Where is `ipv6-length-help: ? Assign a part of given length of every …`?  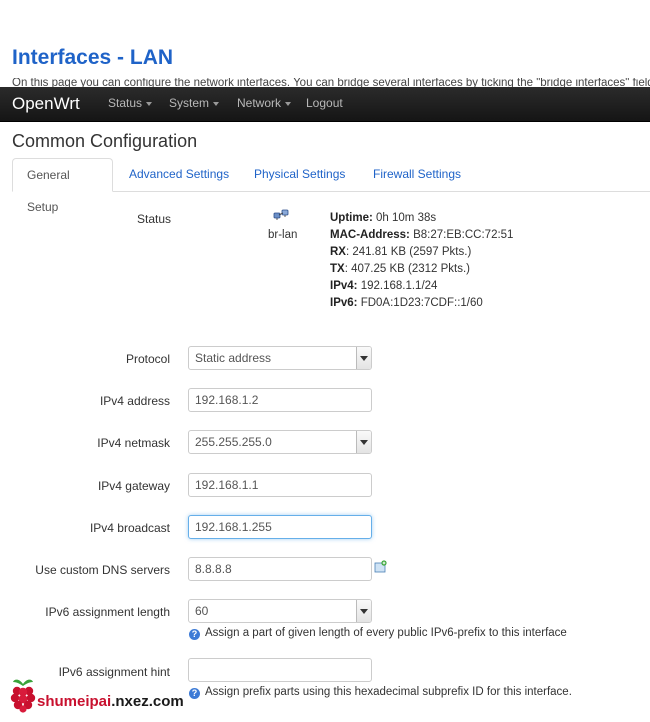 ipv6-length-help: ? Assign a part of given length of every … is located at coordinates (378, 633).